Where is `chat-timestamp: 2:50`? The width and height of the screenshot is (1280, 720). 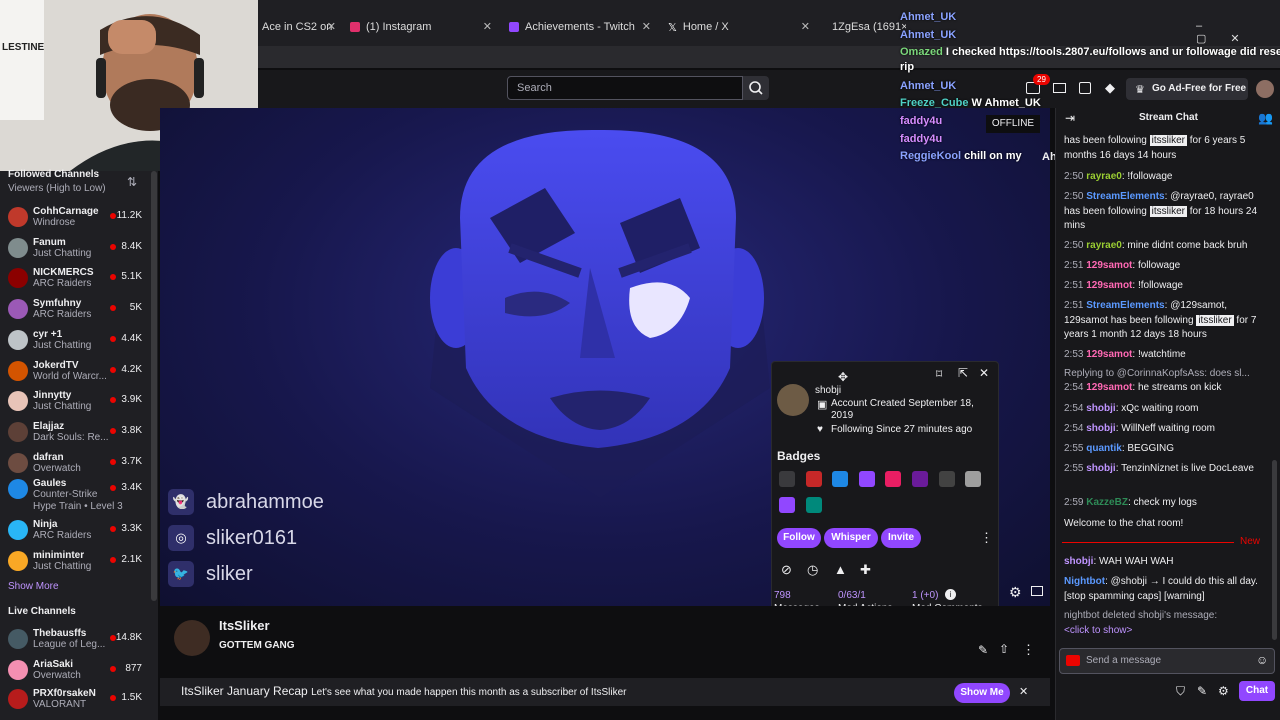
chat-timestamp: 2:50 is located at coordinates (1074, 176).